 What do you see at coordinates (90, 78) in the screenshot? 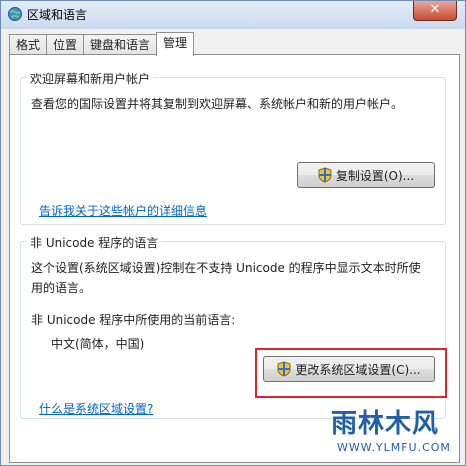
I see `group-title: 欢迎屏幕和新用户帐户` at bounding box center [90, 78].